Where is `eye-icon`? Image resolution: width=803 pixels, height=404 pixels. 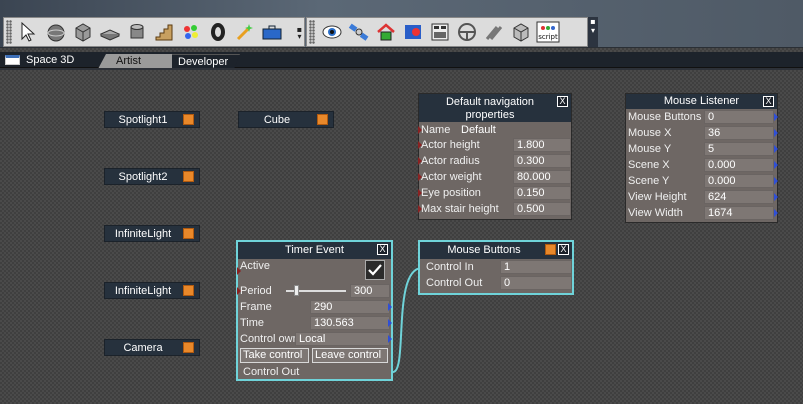 eye-icon is located at coordinates (332, 32).